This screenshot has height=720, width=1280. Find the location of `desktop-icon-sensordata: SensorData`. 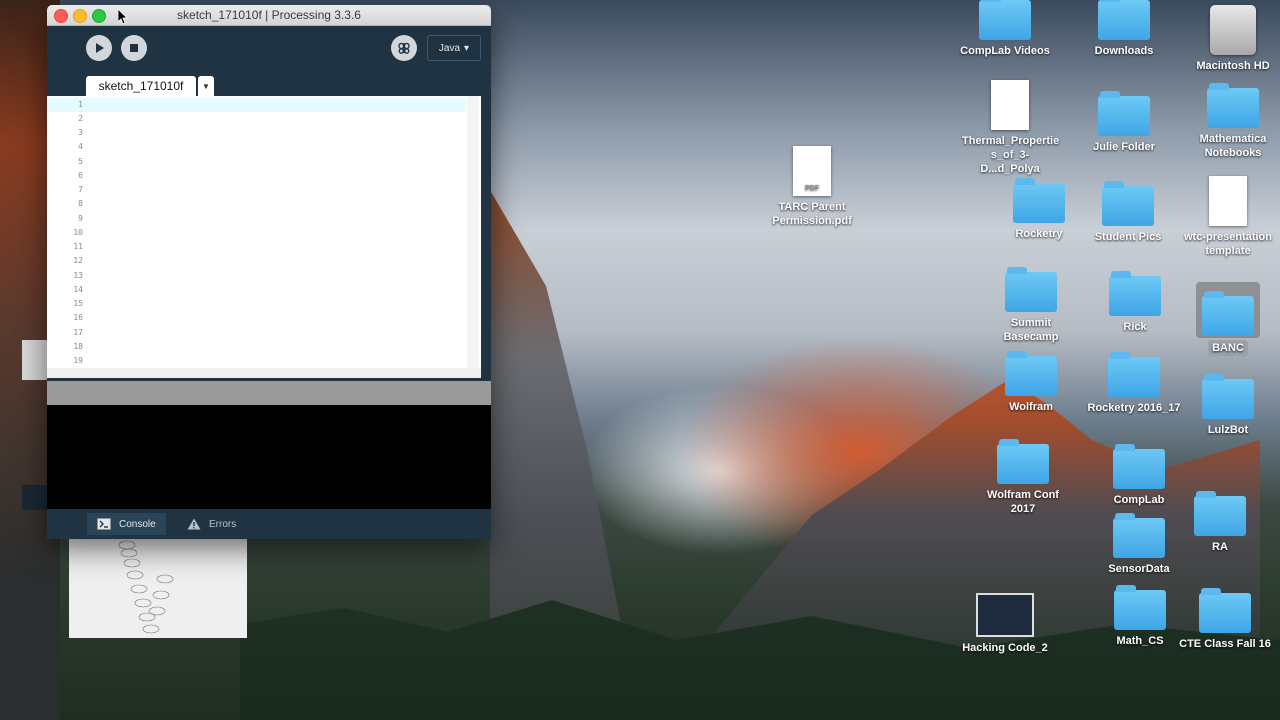

desktop-icon-sensordata: SensorData is located at coordinates (1139, 544).